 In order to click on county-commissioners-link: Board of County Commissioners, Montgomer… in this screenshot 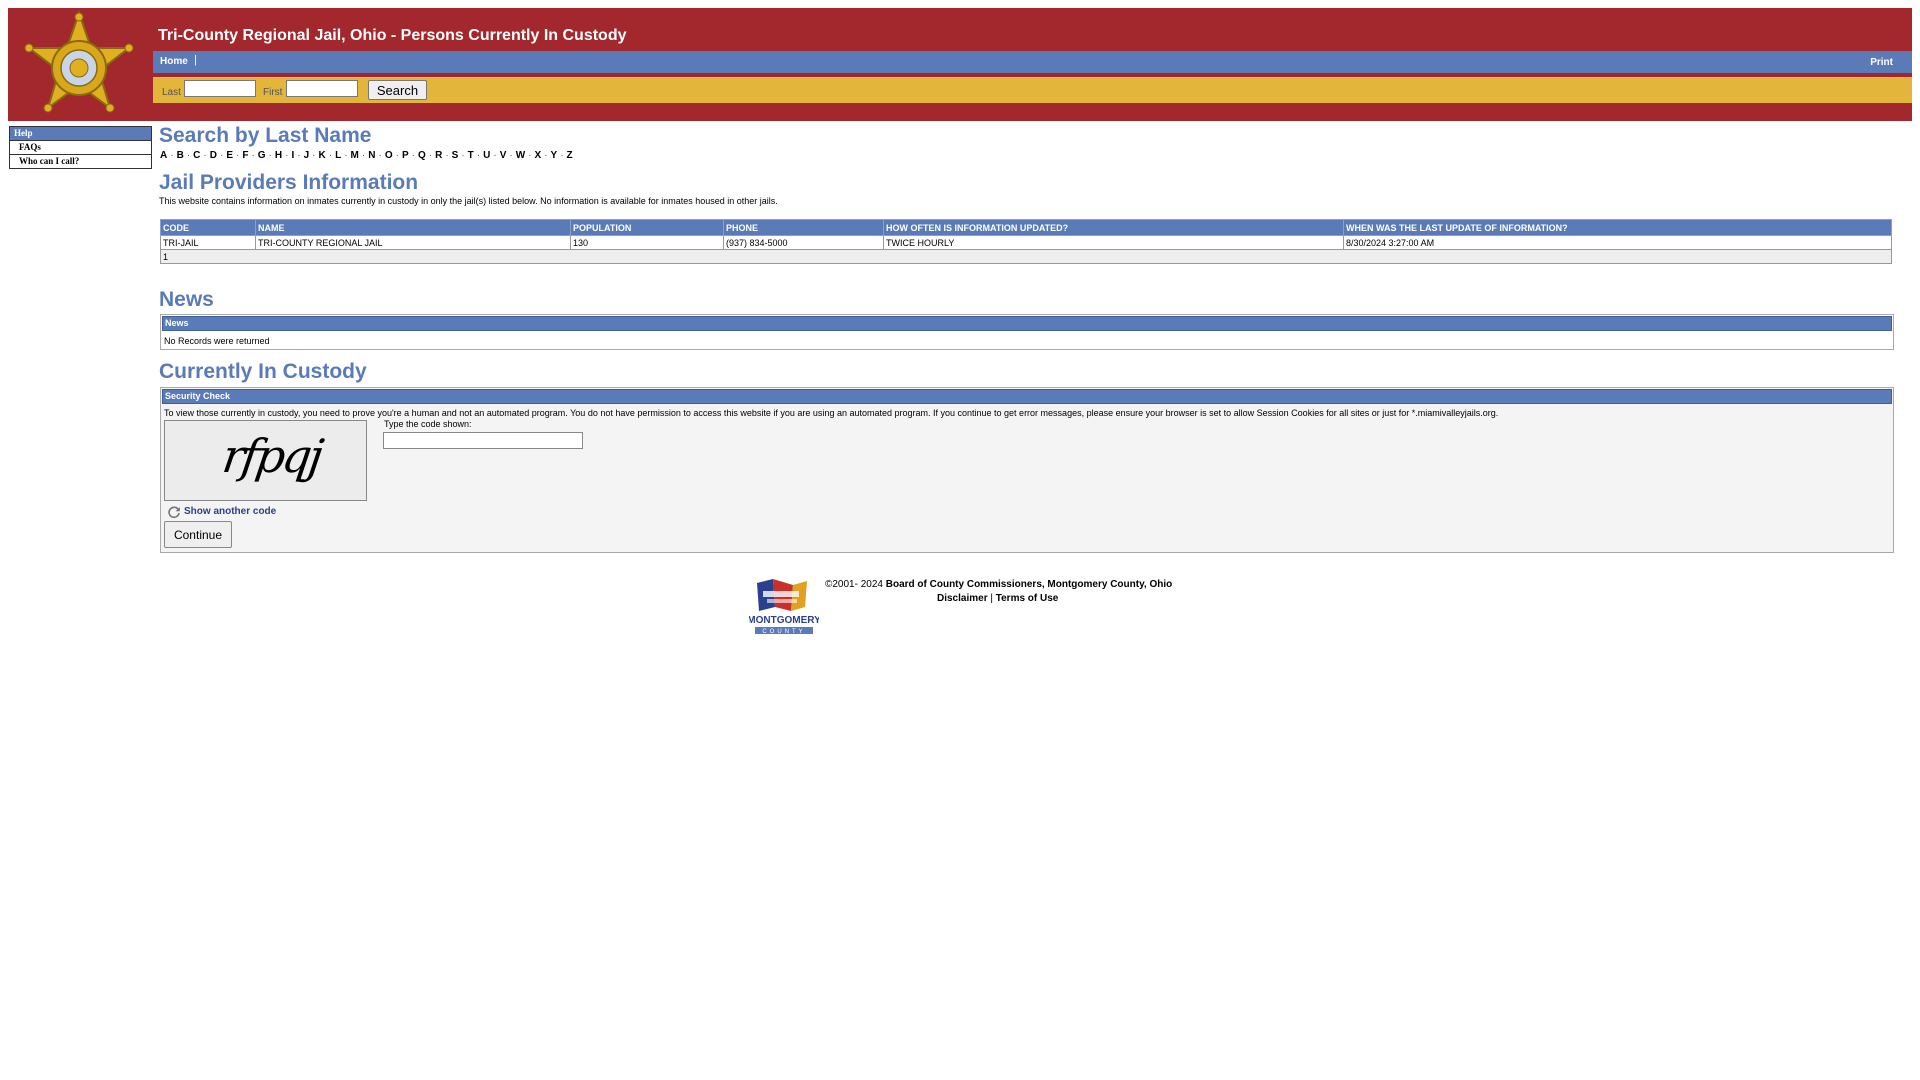, I will do `click(1029, 584)`.